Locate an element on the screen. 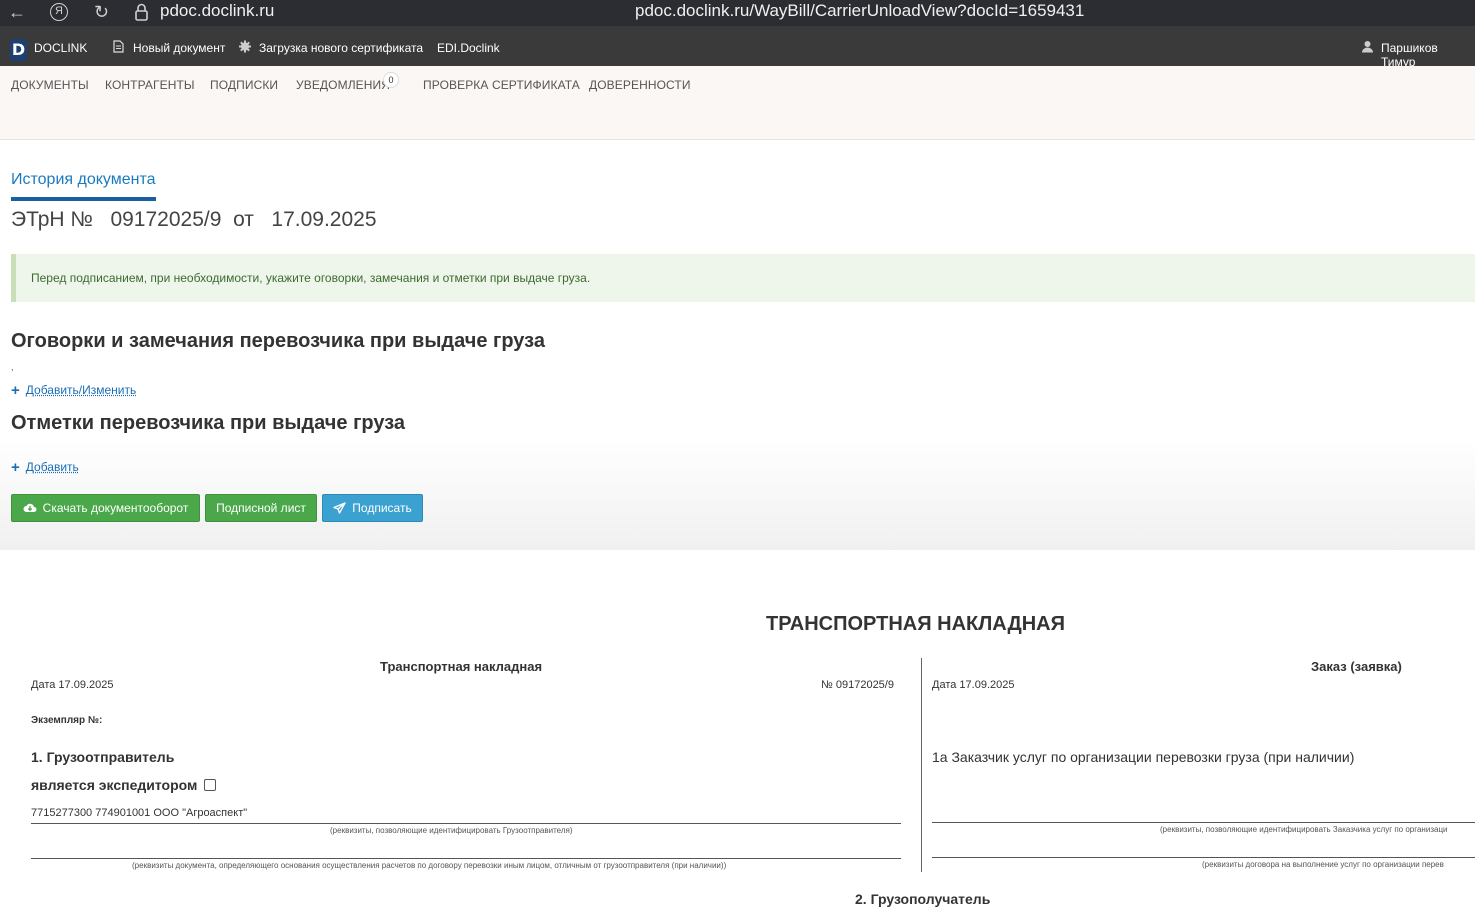 The image size is (1475, 915). marks-heading: Отметки перевозчика при выдаче груза is located at coordinates (208, 423).